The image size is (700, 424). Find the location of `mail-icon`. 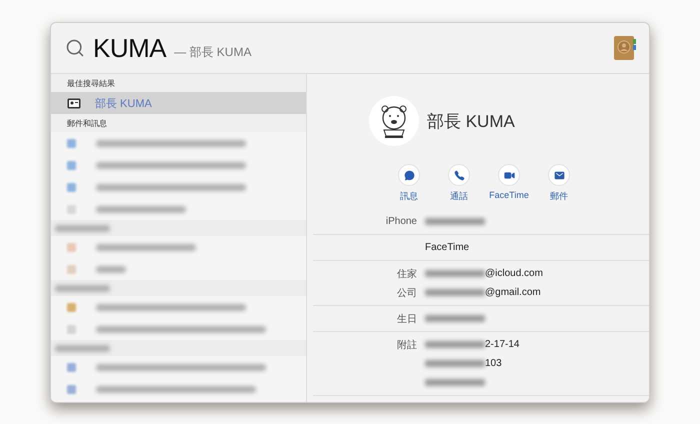

mail-icon is located at coordinates (559, 175).